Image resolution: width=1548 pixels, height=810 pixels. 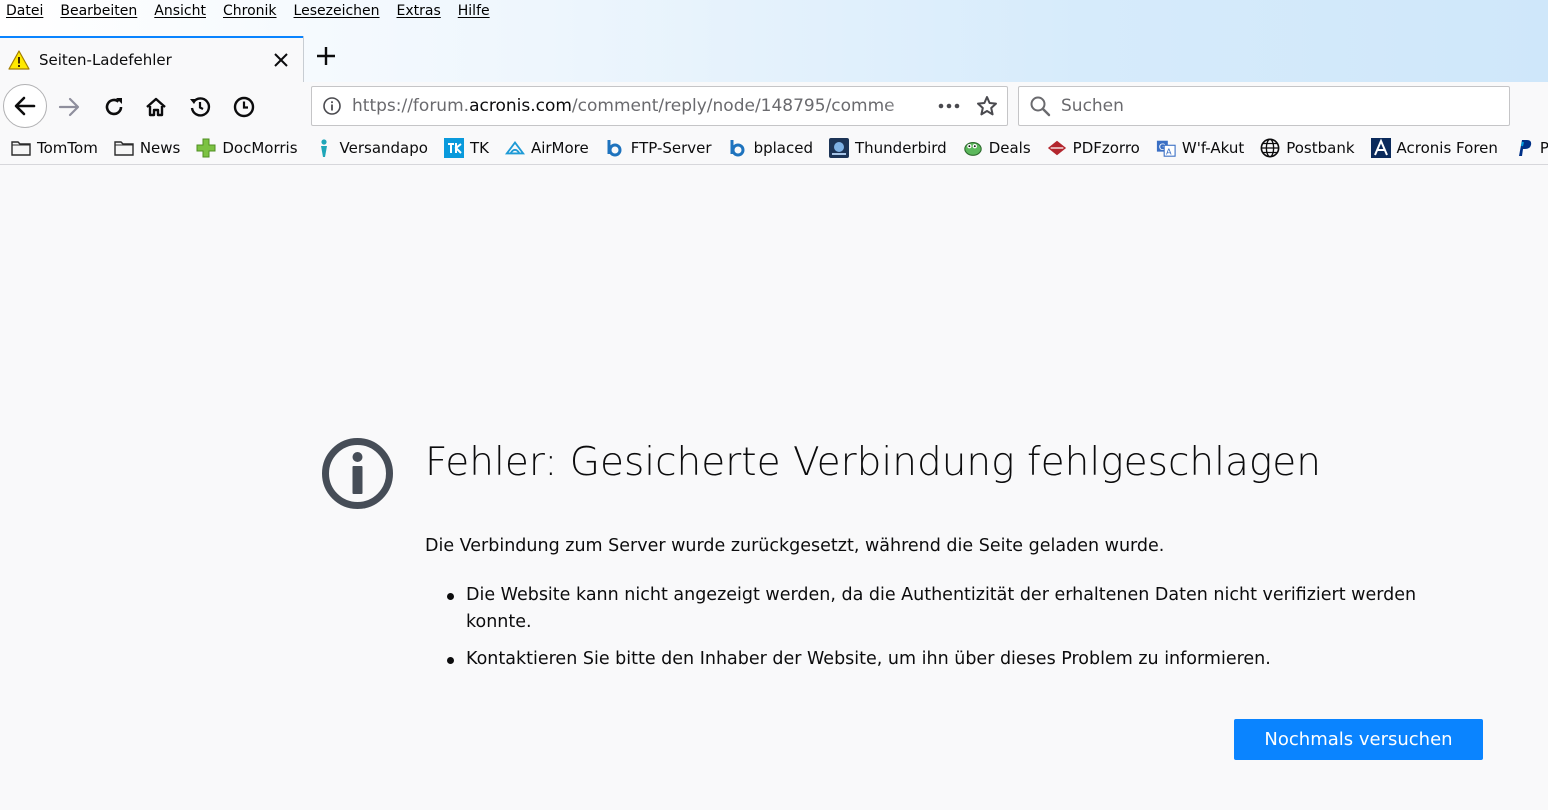 I want to click on info-icon, so click(x=357, y=473).